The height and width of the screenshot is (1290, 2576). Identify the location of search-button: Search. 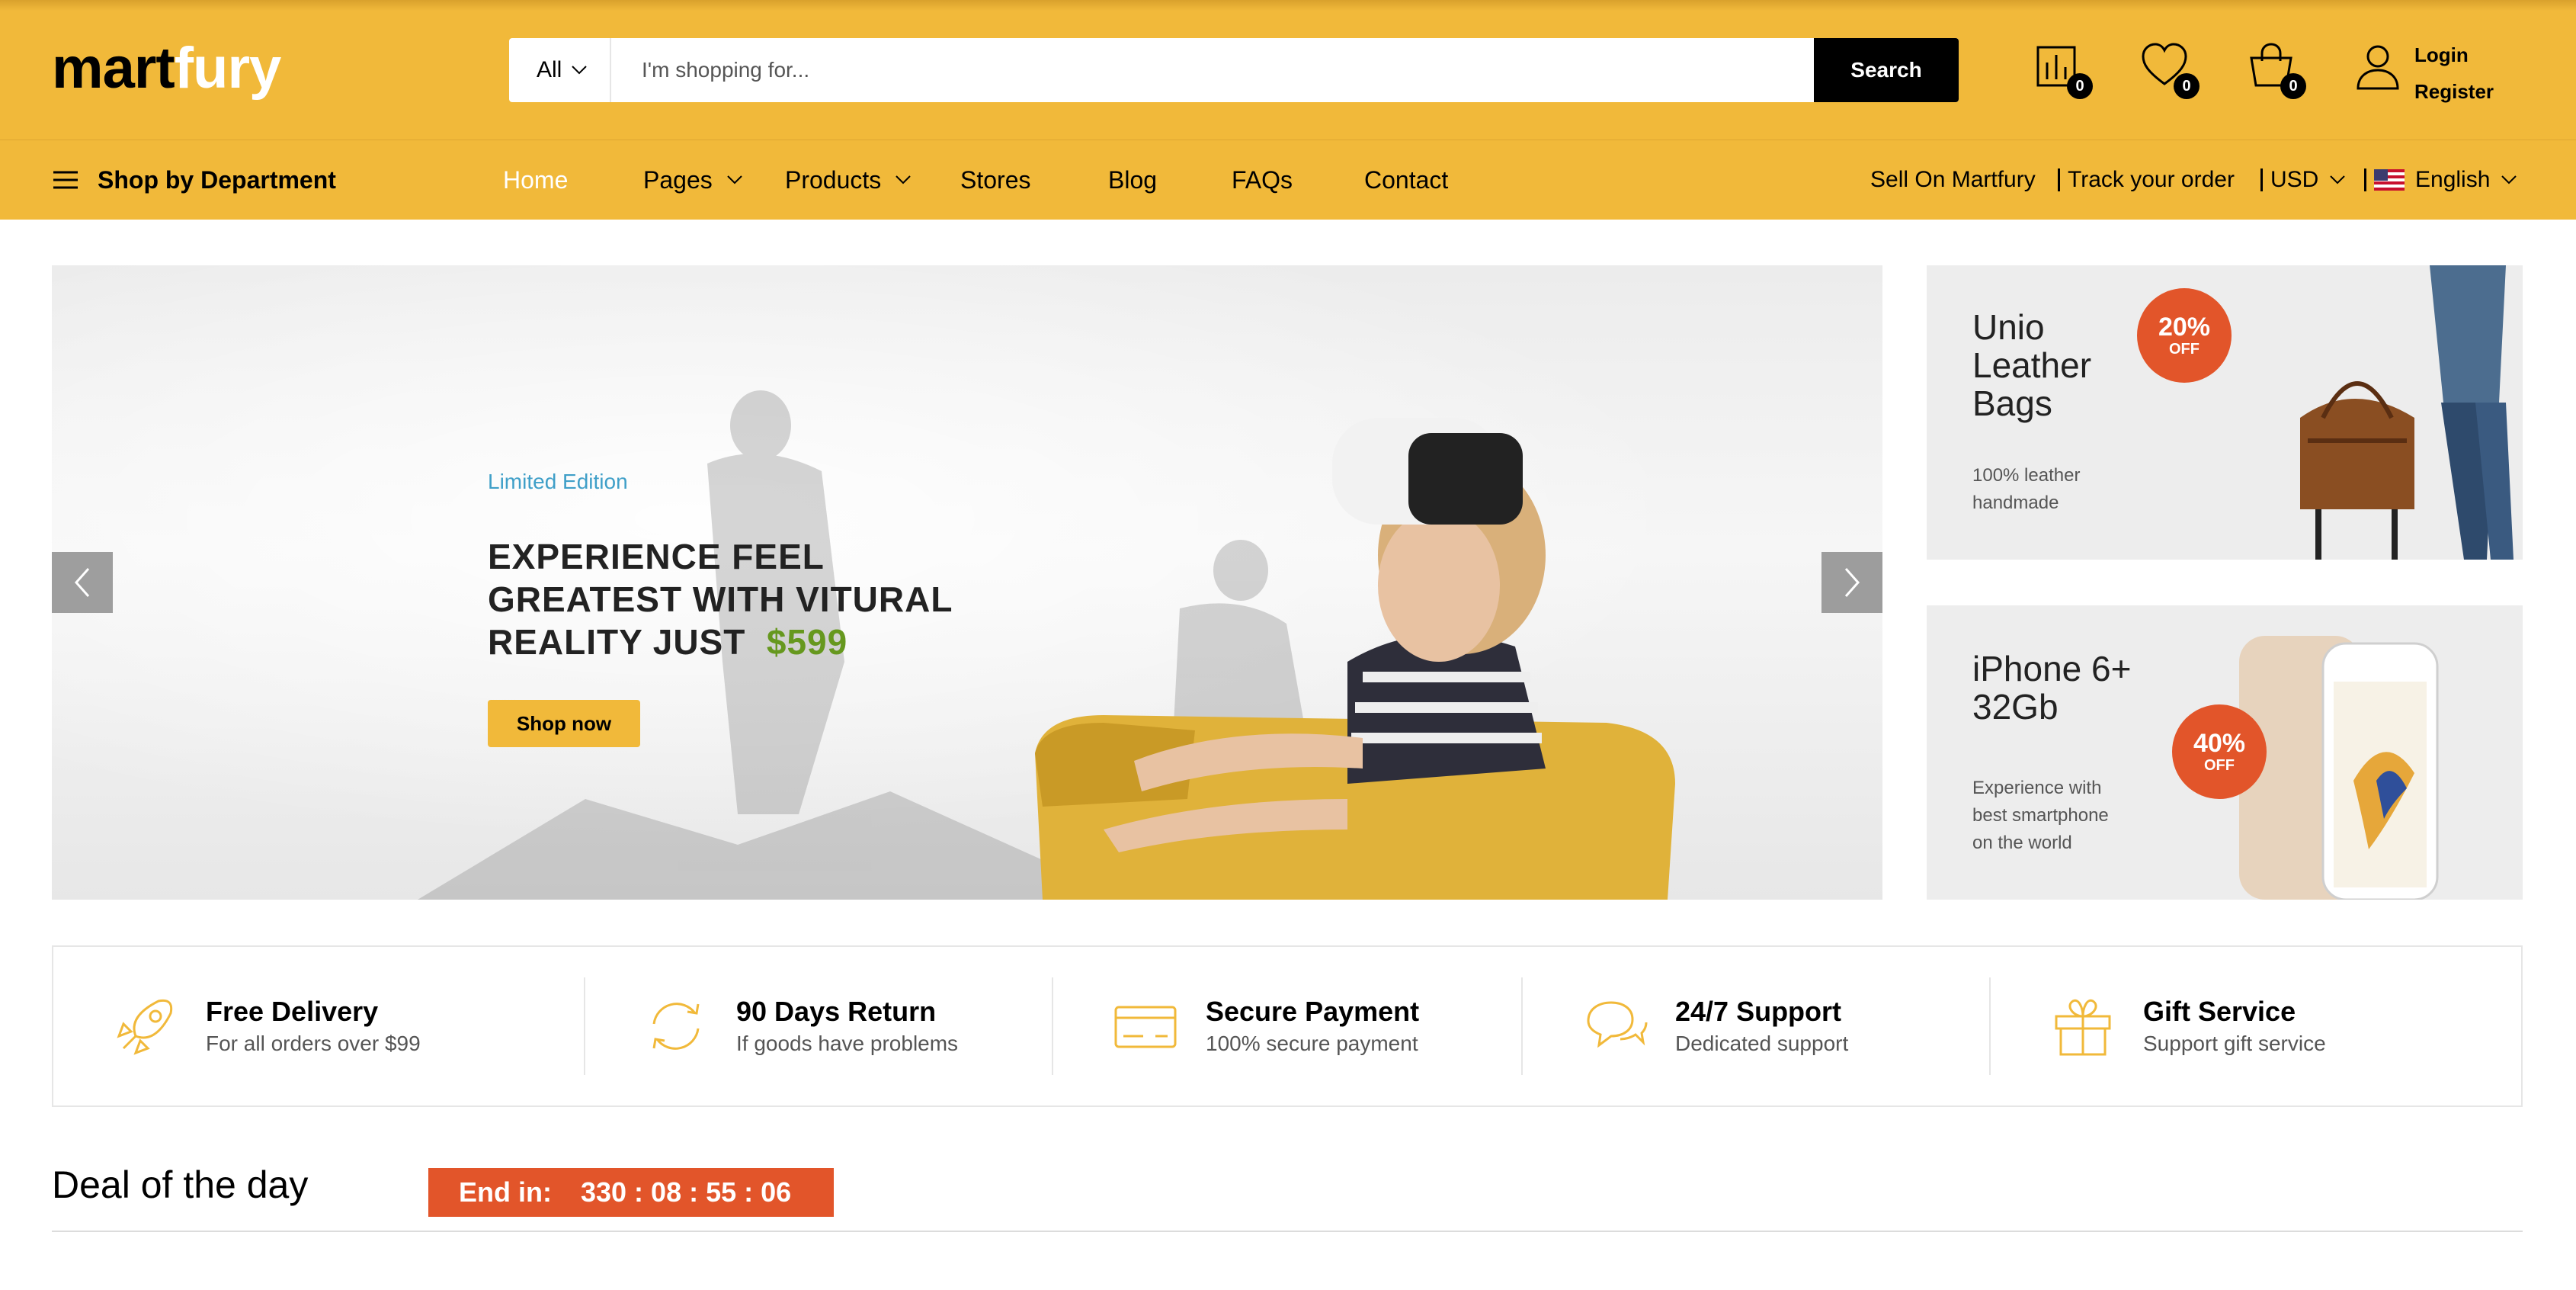
(1886, 70).